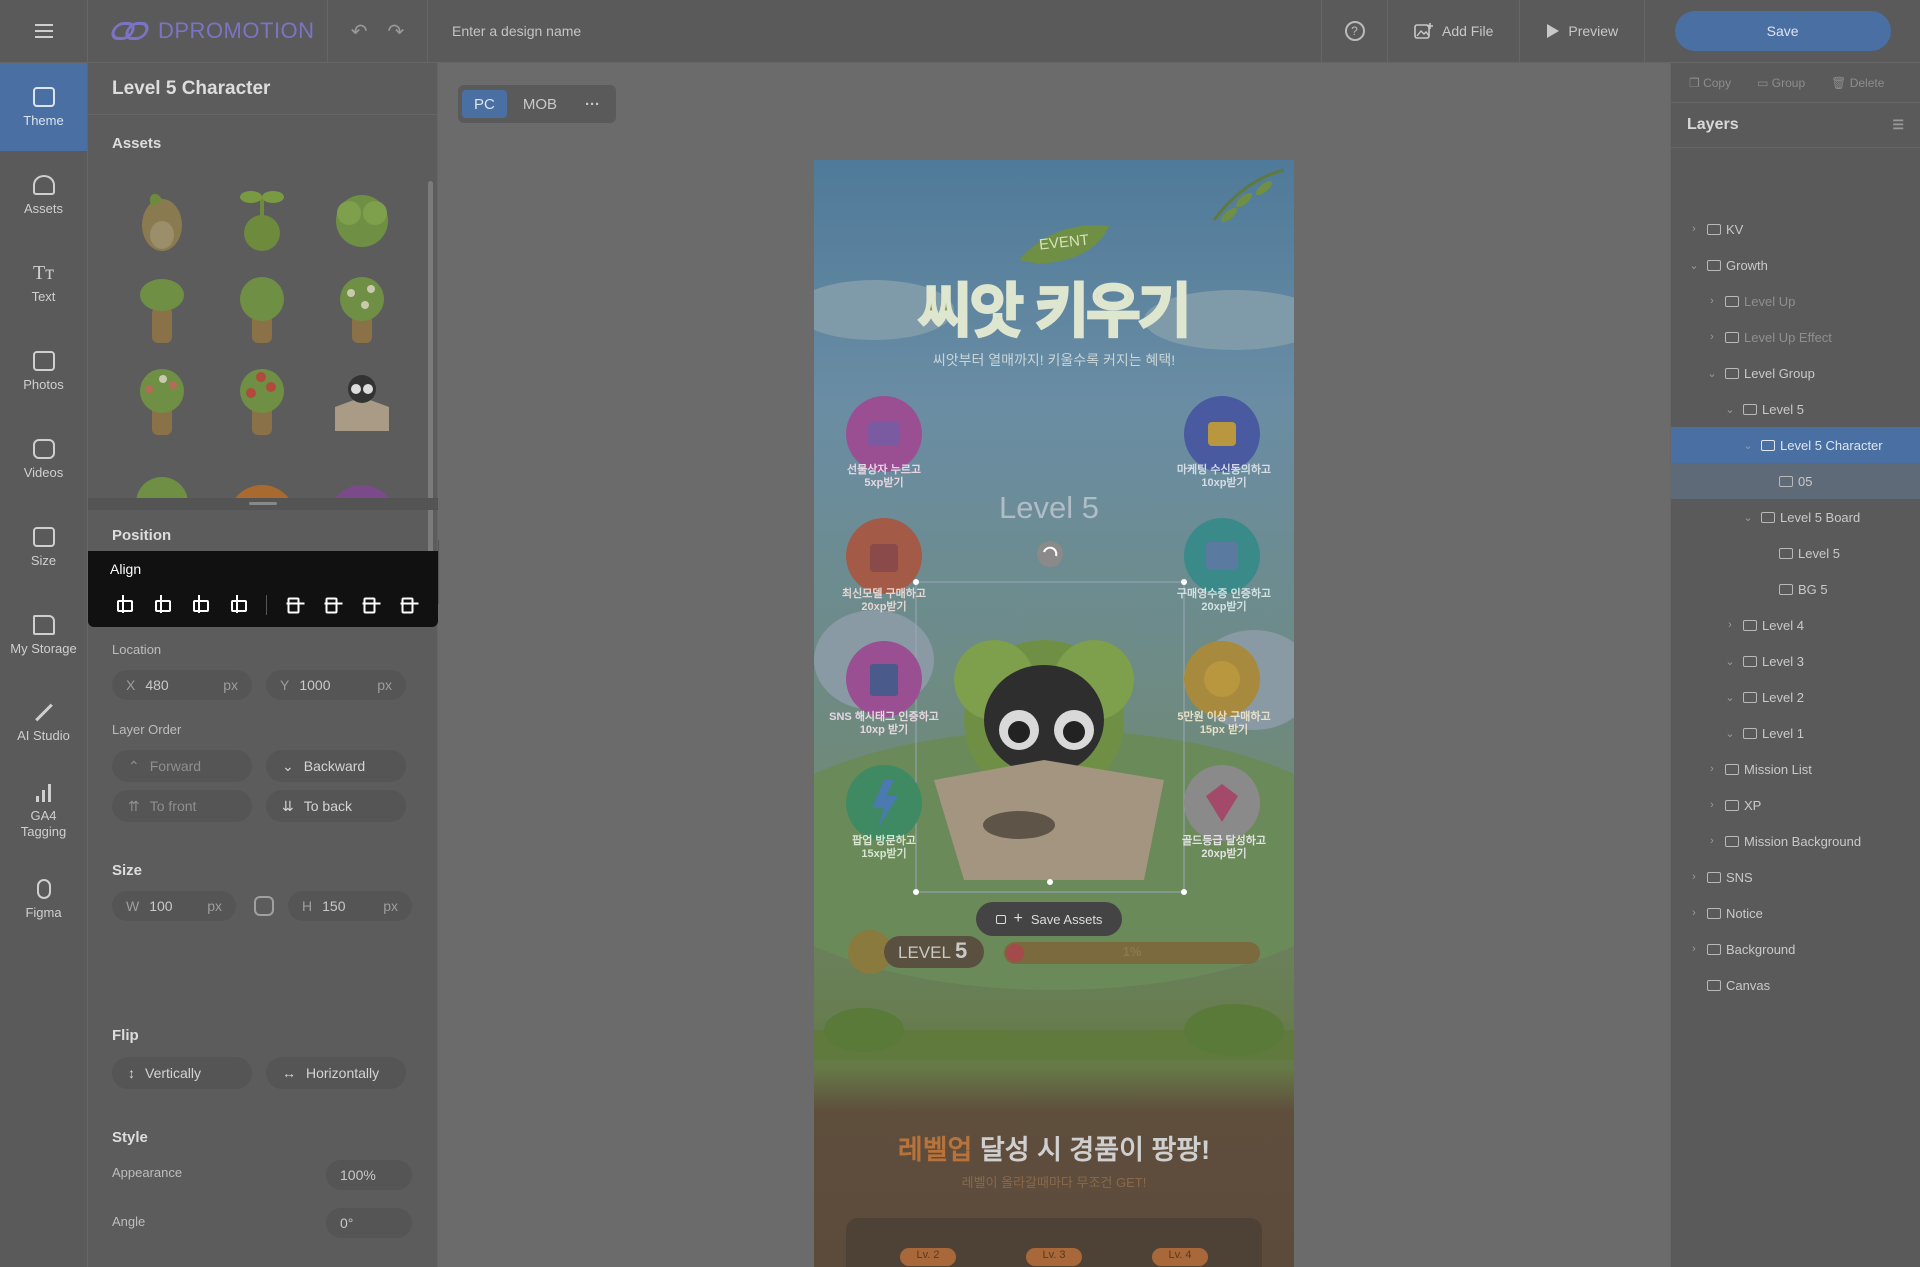 The height and width of the screenshot is (1267, 1920). What do you see at coordinates (350, 906) in the screenshot?
I see `height-field: H 150 px` at bounding box center [350, 906].